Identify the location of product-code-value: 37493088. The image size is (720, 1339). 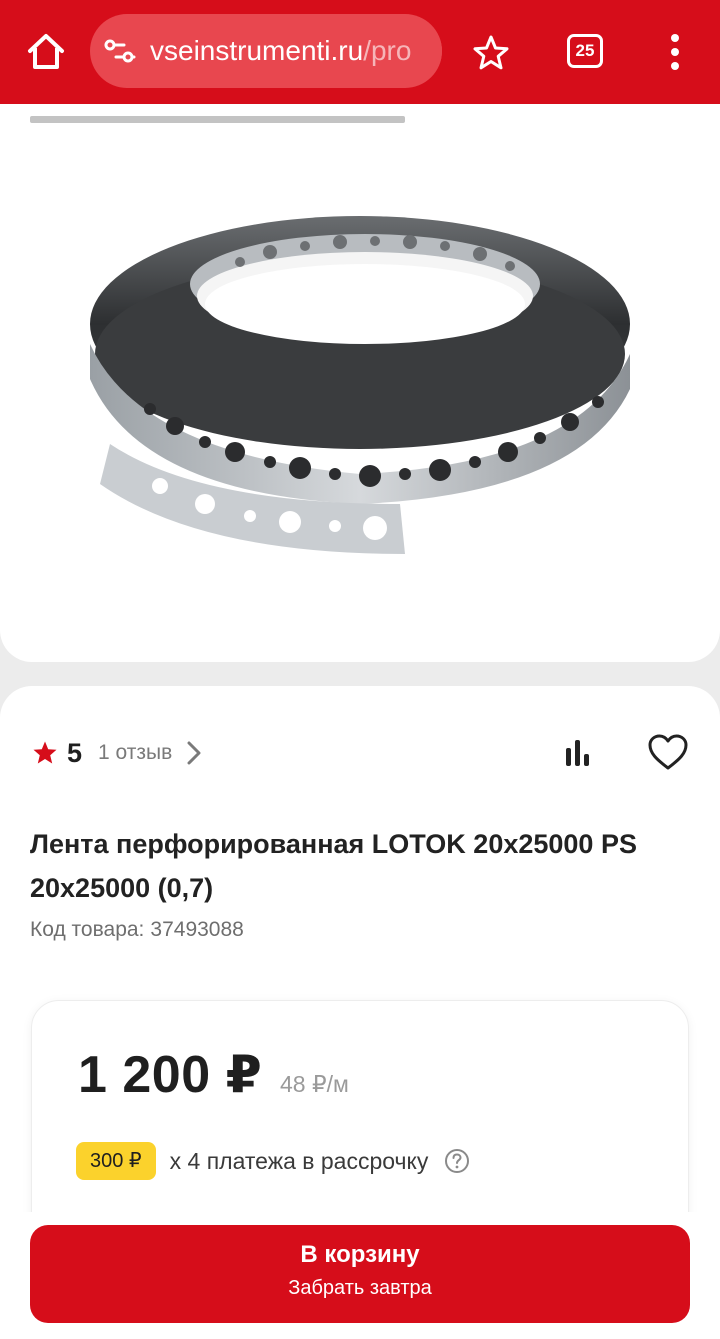
(197, 929).